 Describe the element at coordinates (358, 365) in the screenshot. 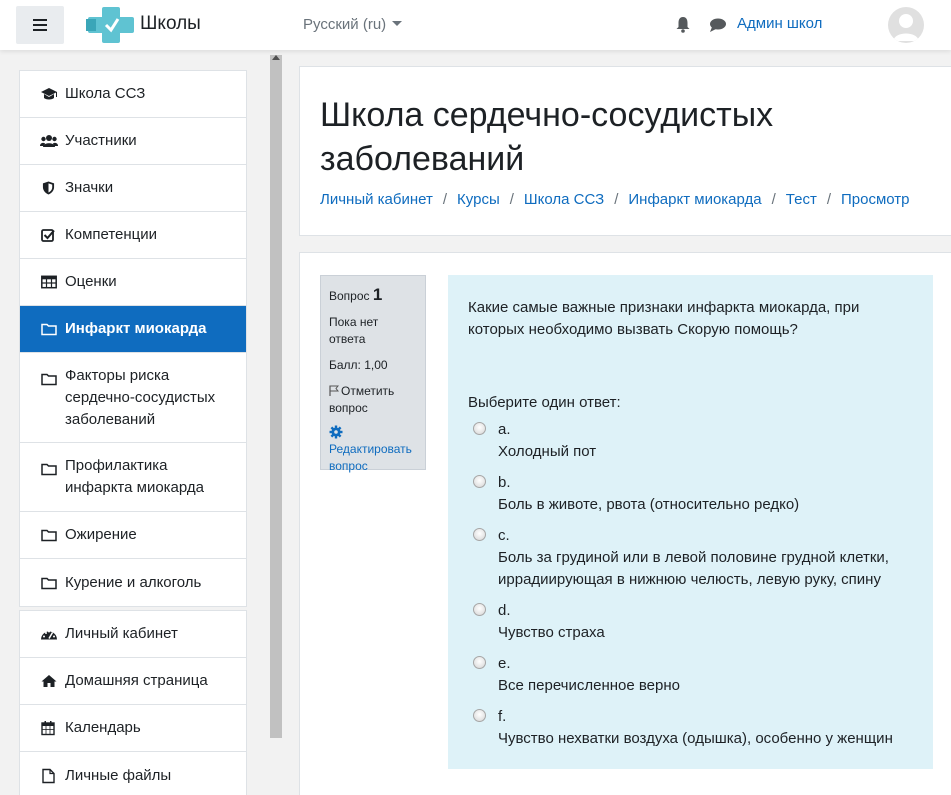

I see `question-score: Балл: 1,00` at that location.